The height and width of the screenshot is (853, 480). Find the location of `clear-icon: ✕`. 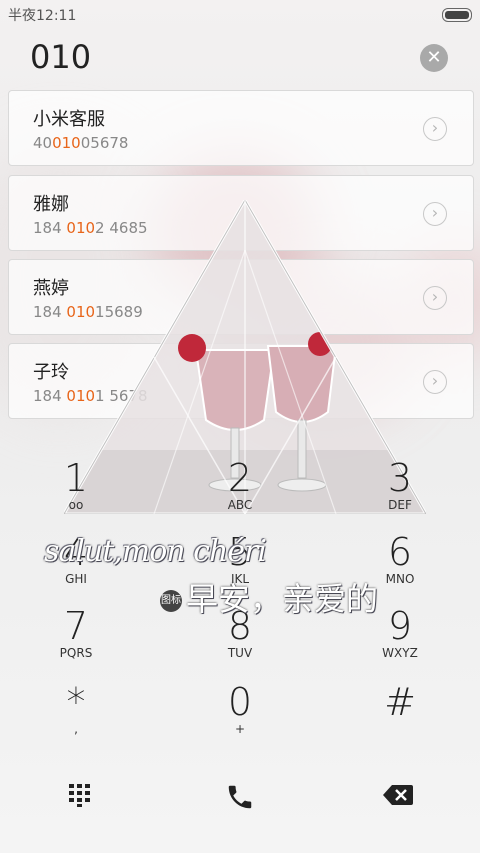

clear-icon: ✕ is located at coordinates (434, 58).